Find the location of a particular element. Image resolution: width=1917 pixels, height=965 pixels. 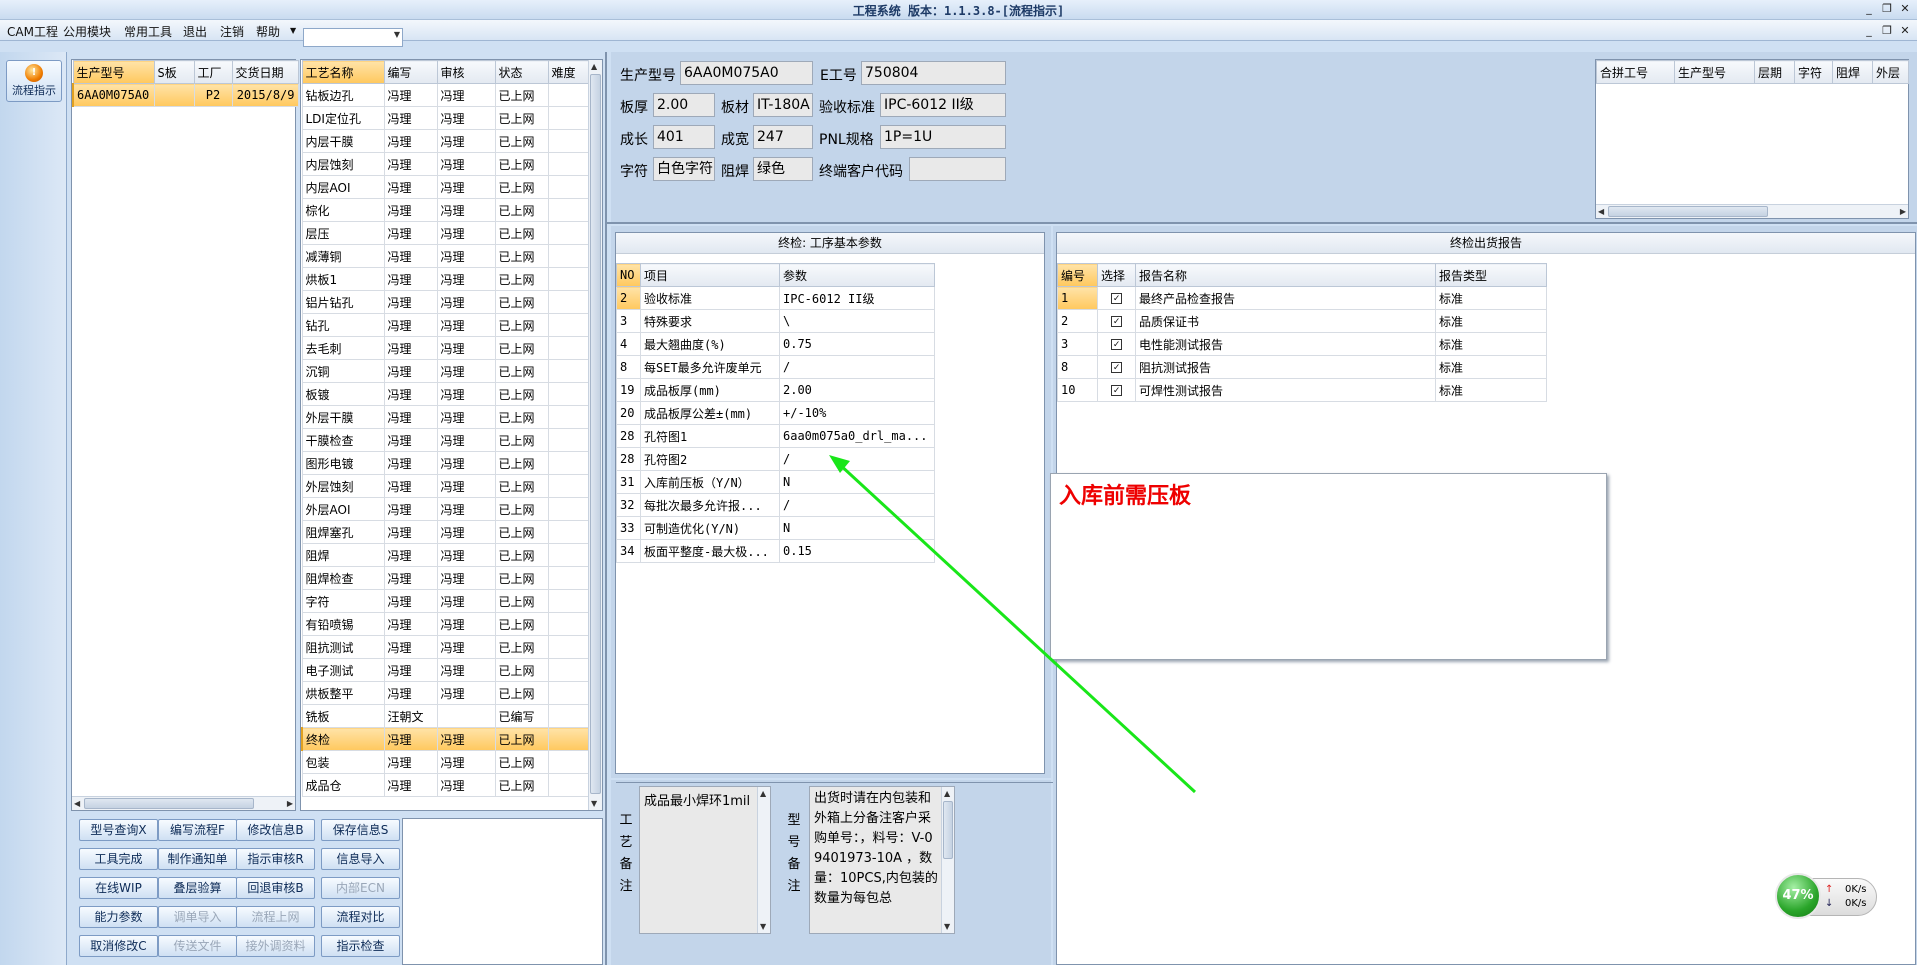

speed-gauge: 47% is located at coordinates (1798, 896).